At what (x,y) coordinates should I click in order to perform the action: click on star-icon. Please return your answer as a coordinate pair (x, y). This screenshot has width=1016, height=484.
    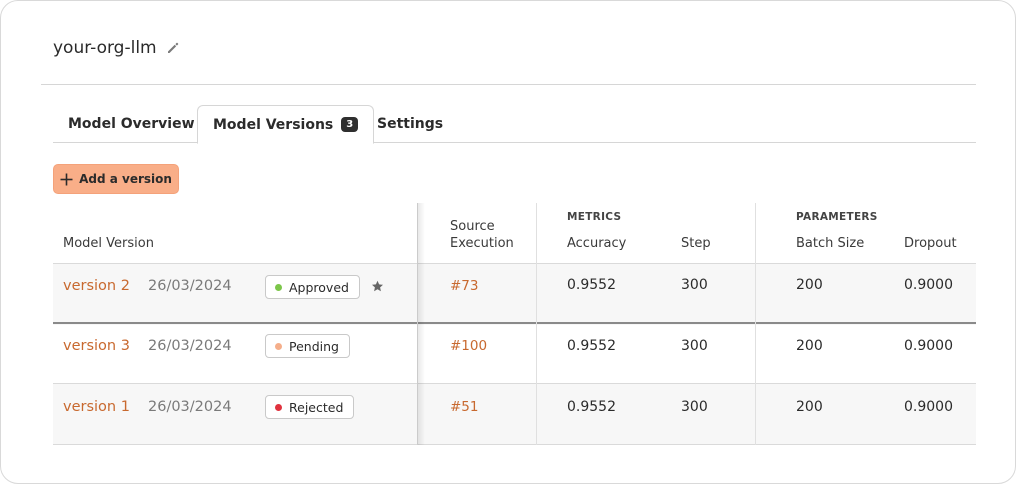
    Looking at the image, I should click on (377, 286).